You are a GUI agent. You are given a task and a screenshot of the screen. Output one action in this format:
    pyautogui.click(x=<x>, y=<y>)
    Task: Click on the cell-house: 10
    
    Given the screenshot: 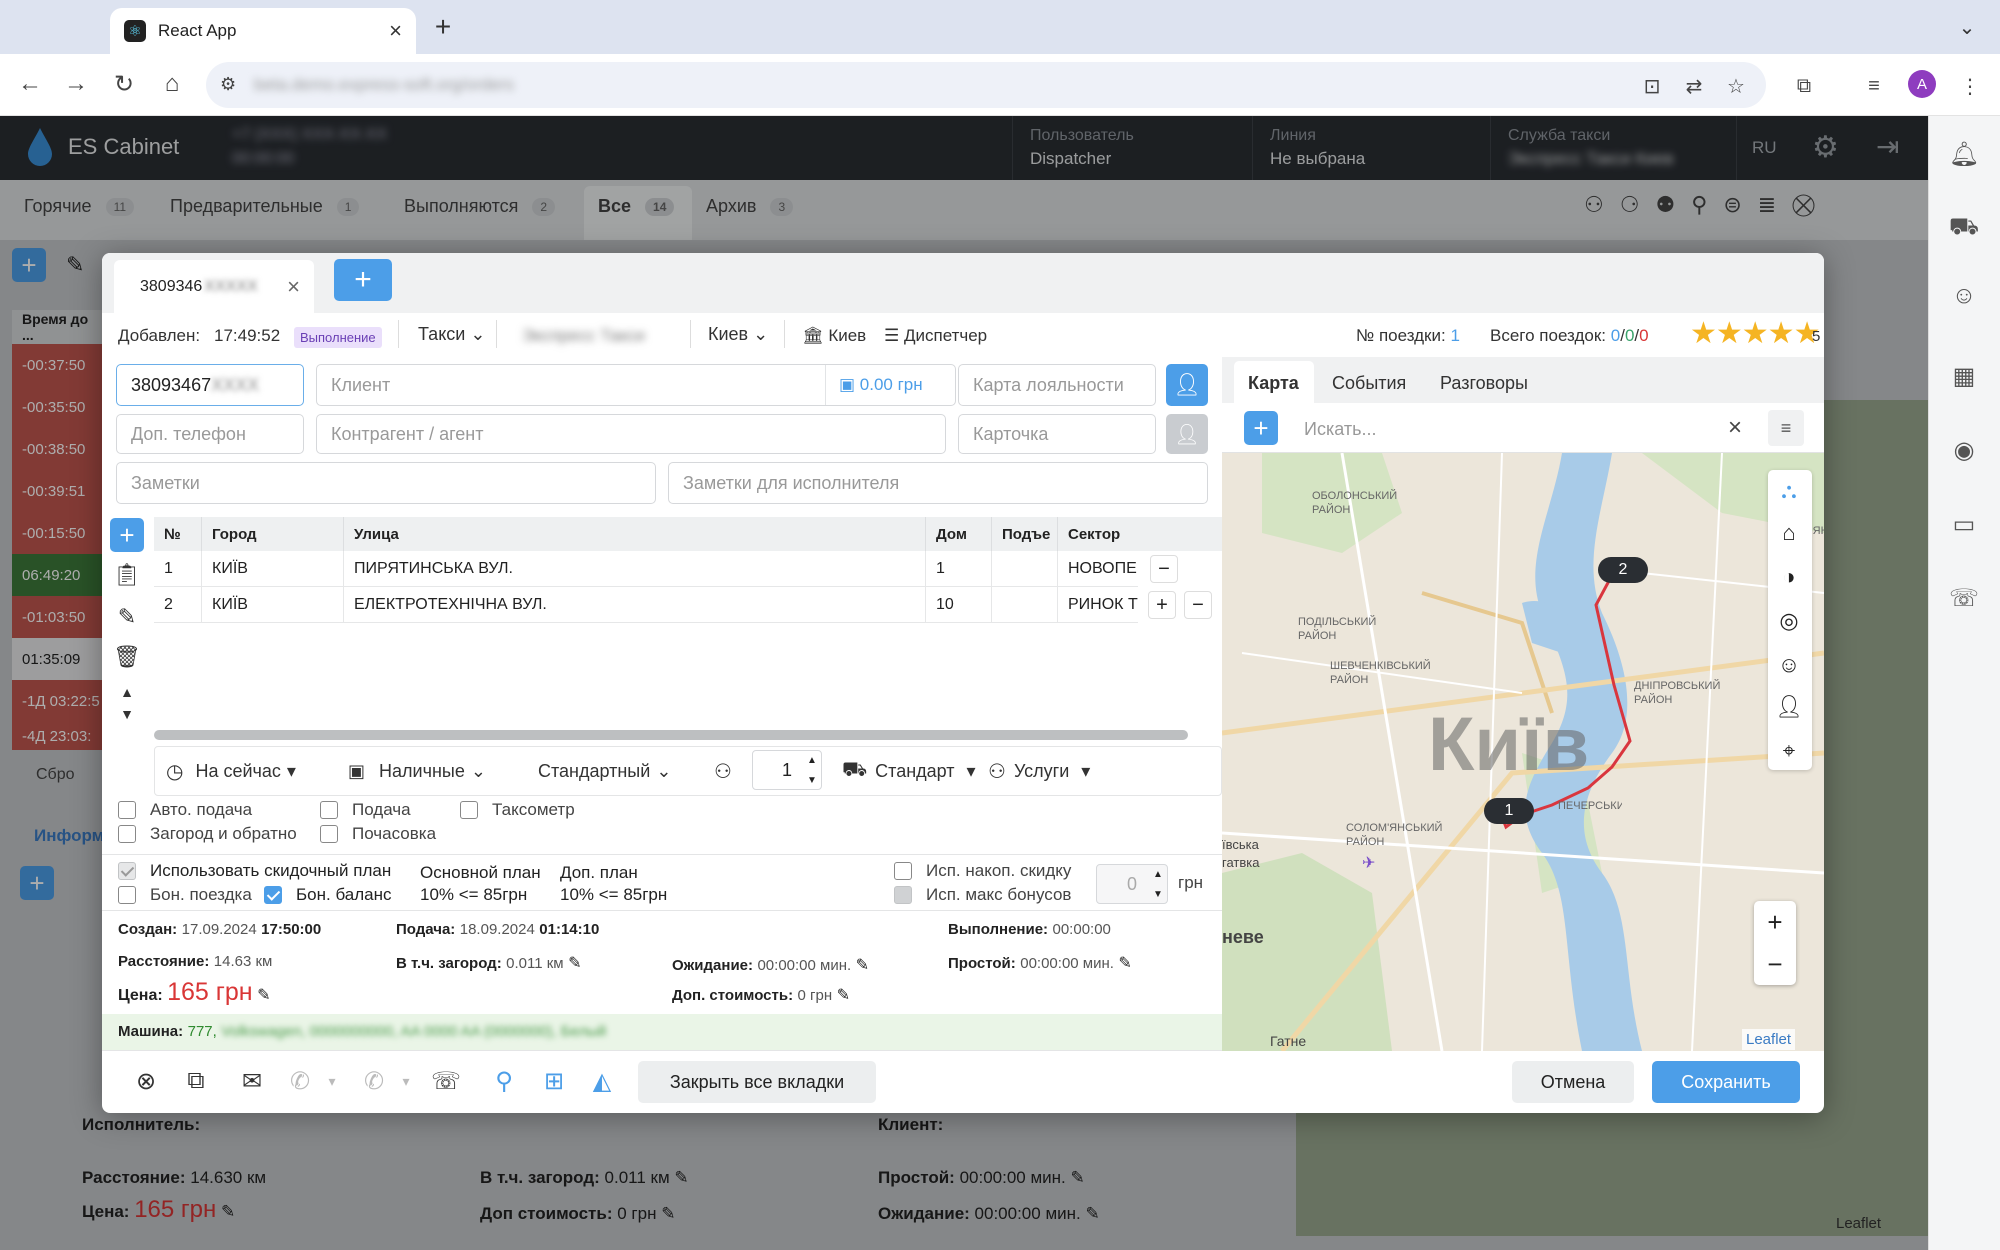 What is the action you would take?
    pyautogui.click(x=959, y=605)
    